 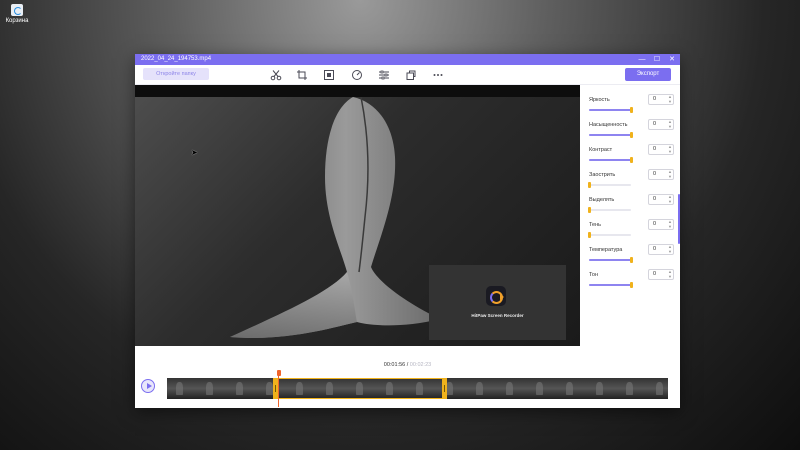 I want to click on recycle-bin-desktop-icon: Корзина, so click(x=17, y=14).